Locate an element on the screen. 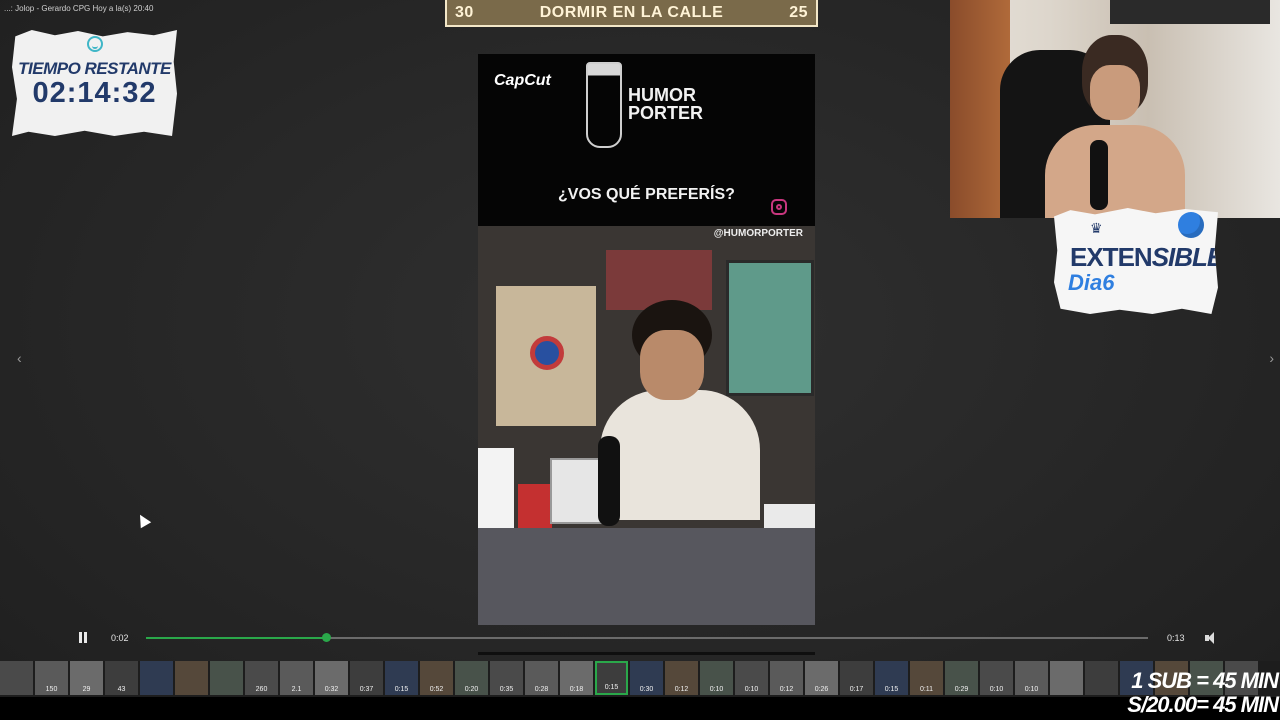 The height and width of the screenshot is (720, 1280). thumbnail-duration: 0:20 is located at coordinates (471, 689).